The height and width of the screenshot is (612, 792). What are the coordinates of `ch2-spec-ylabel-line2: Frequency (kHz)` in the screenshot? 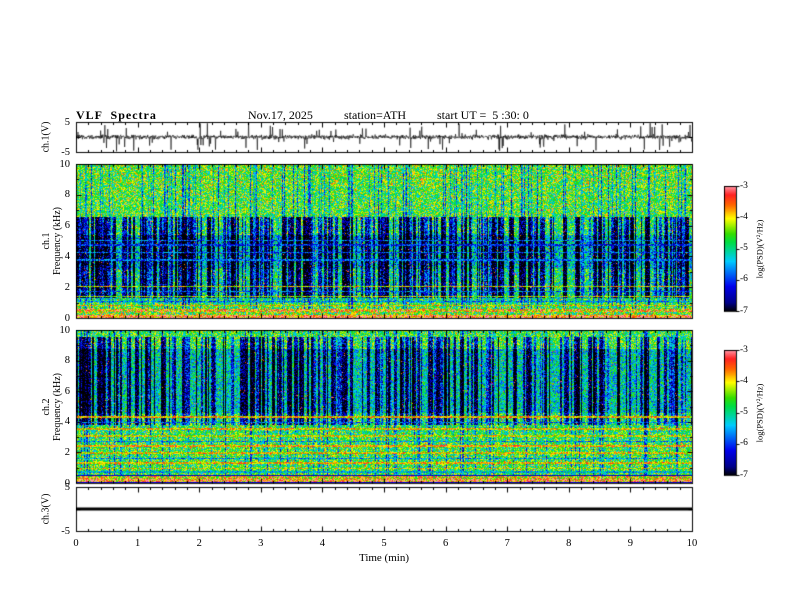 It's located at (57, 406).